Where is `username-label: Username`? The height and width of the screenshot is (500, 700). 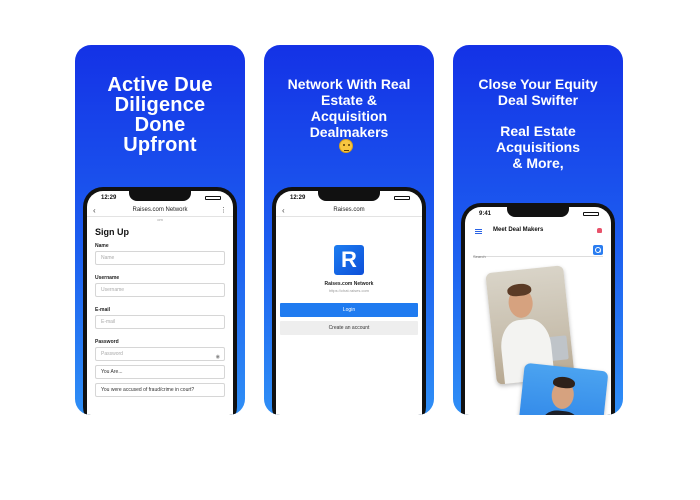
username-label: Username is located at coordinates (107, 278).